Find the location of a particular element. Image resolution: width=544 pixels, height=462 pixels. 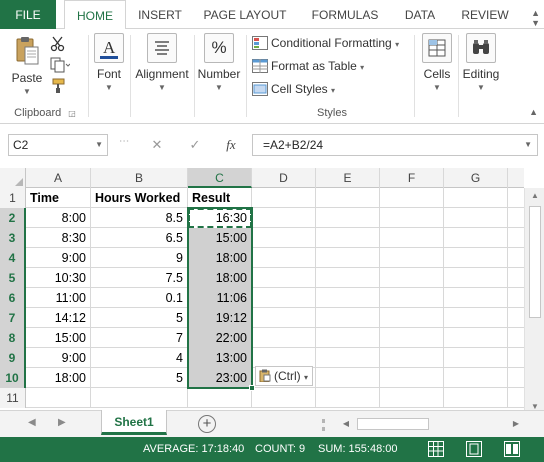

enter-icon: ✓ is located at coordinates (195, 145).